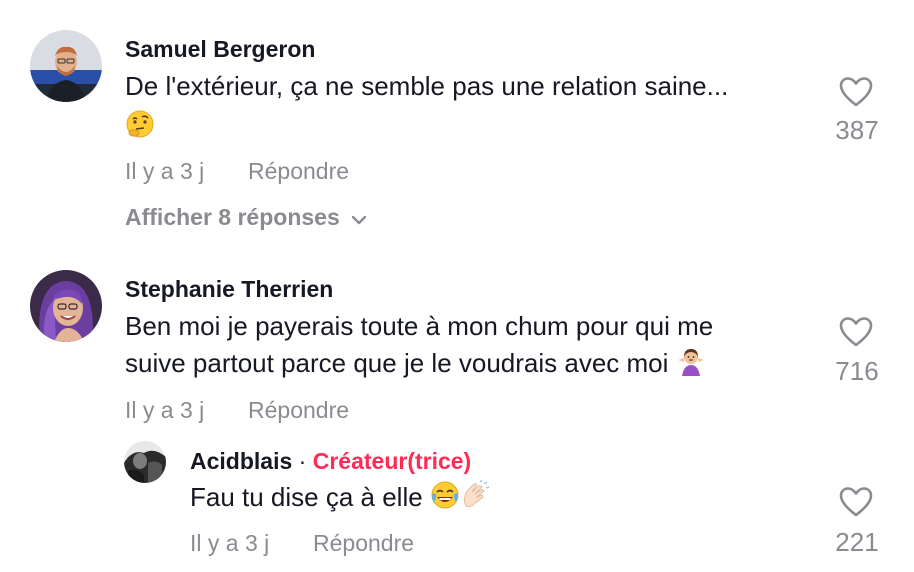  I want to click on like-count: 716, so click(857, 371).